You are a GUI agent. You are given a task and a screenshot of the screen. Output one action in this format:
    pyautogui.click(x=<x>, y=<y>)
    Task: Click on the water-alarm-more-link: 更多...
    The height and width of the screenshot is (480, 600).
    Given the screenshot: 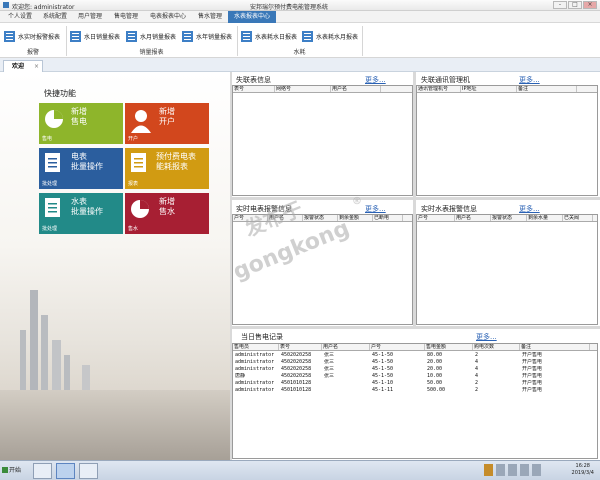 What is the action you would take?
    pyautogui.click(x=529, y=209)
    